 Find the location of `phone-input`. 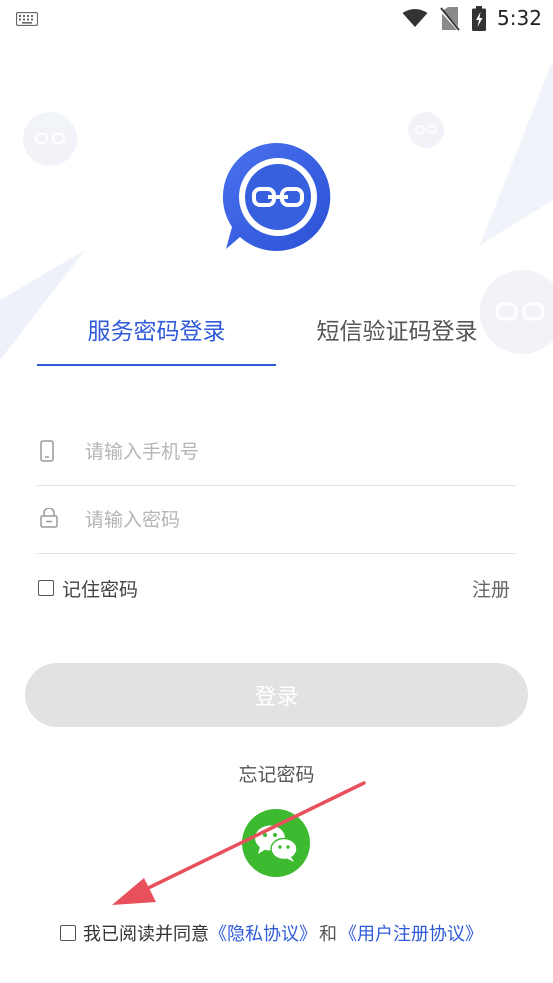

phone-input is located at coordinates (295, 452).